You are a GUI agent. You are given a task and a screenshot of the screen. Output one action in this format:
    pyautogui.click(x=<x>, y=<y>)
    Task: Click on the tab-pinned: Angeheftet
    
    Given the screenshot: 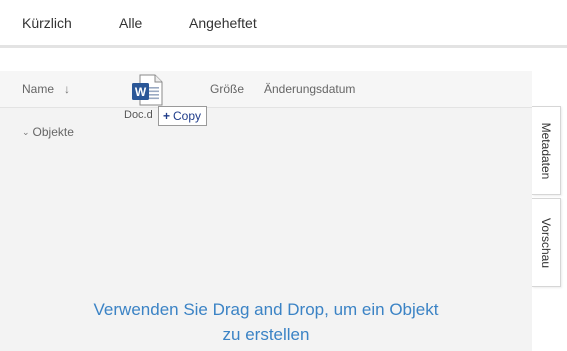 What is the action you would take?
    pyautogui.click(x=223, y=23)
    